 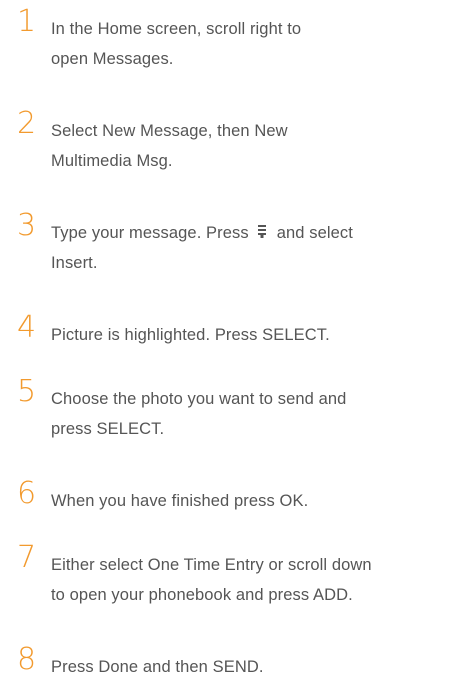 I want to click on step-text-segment: and select, so click(x=314, y=233).